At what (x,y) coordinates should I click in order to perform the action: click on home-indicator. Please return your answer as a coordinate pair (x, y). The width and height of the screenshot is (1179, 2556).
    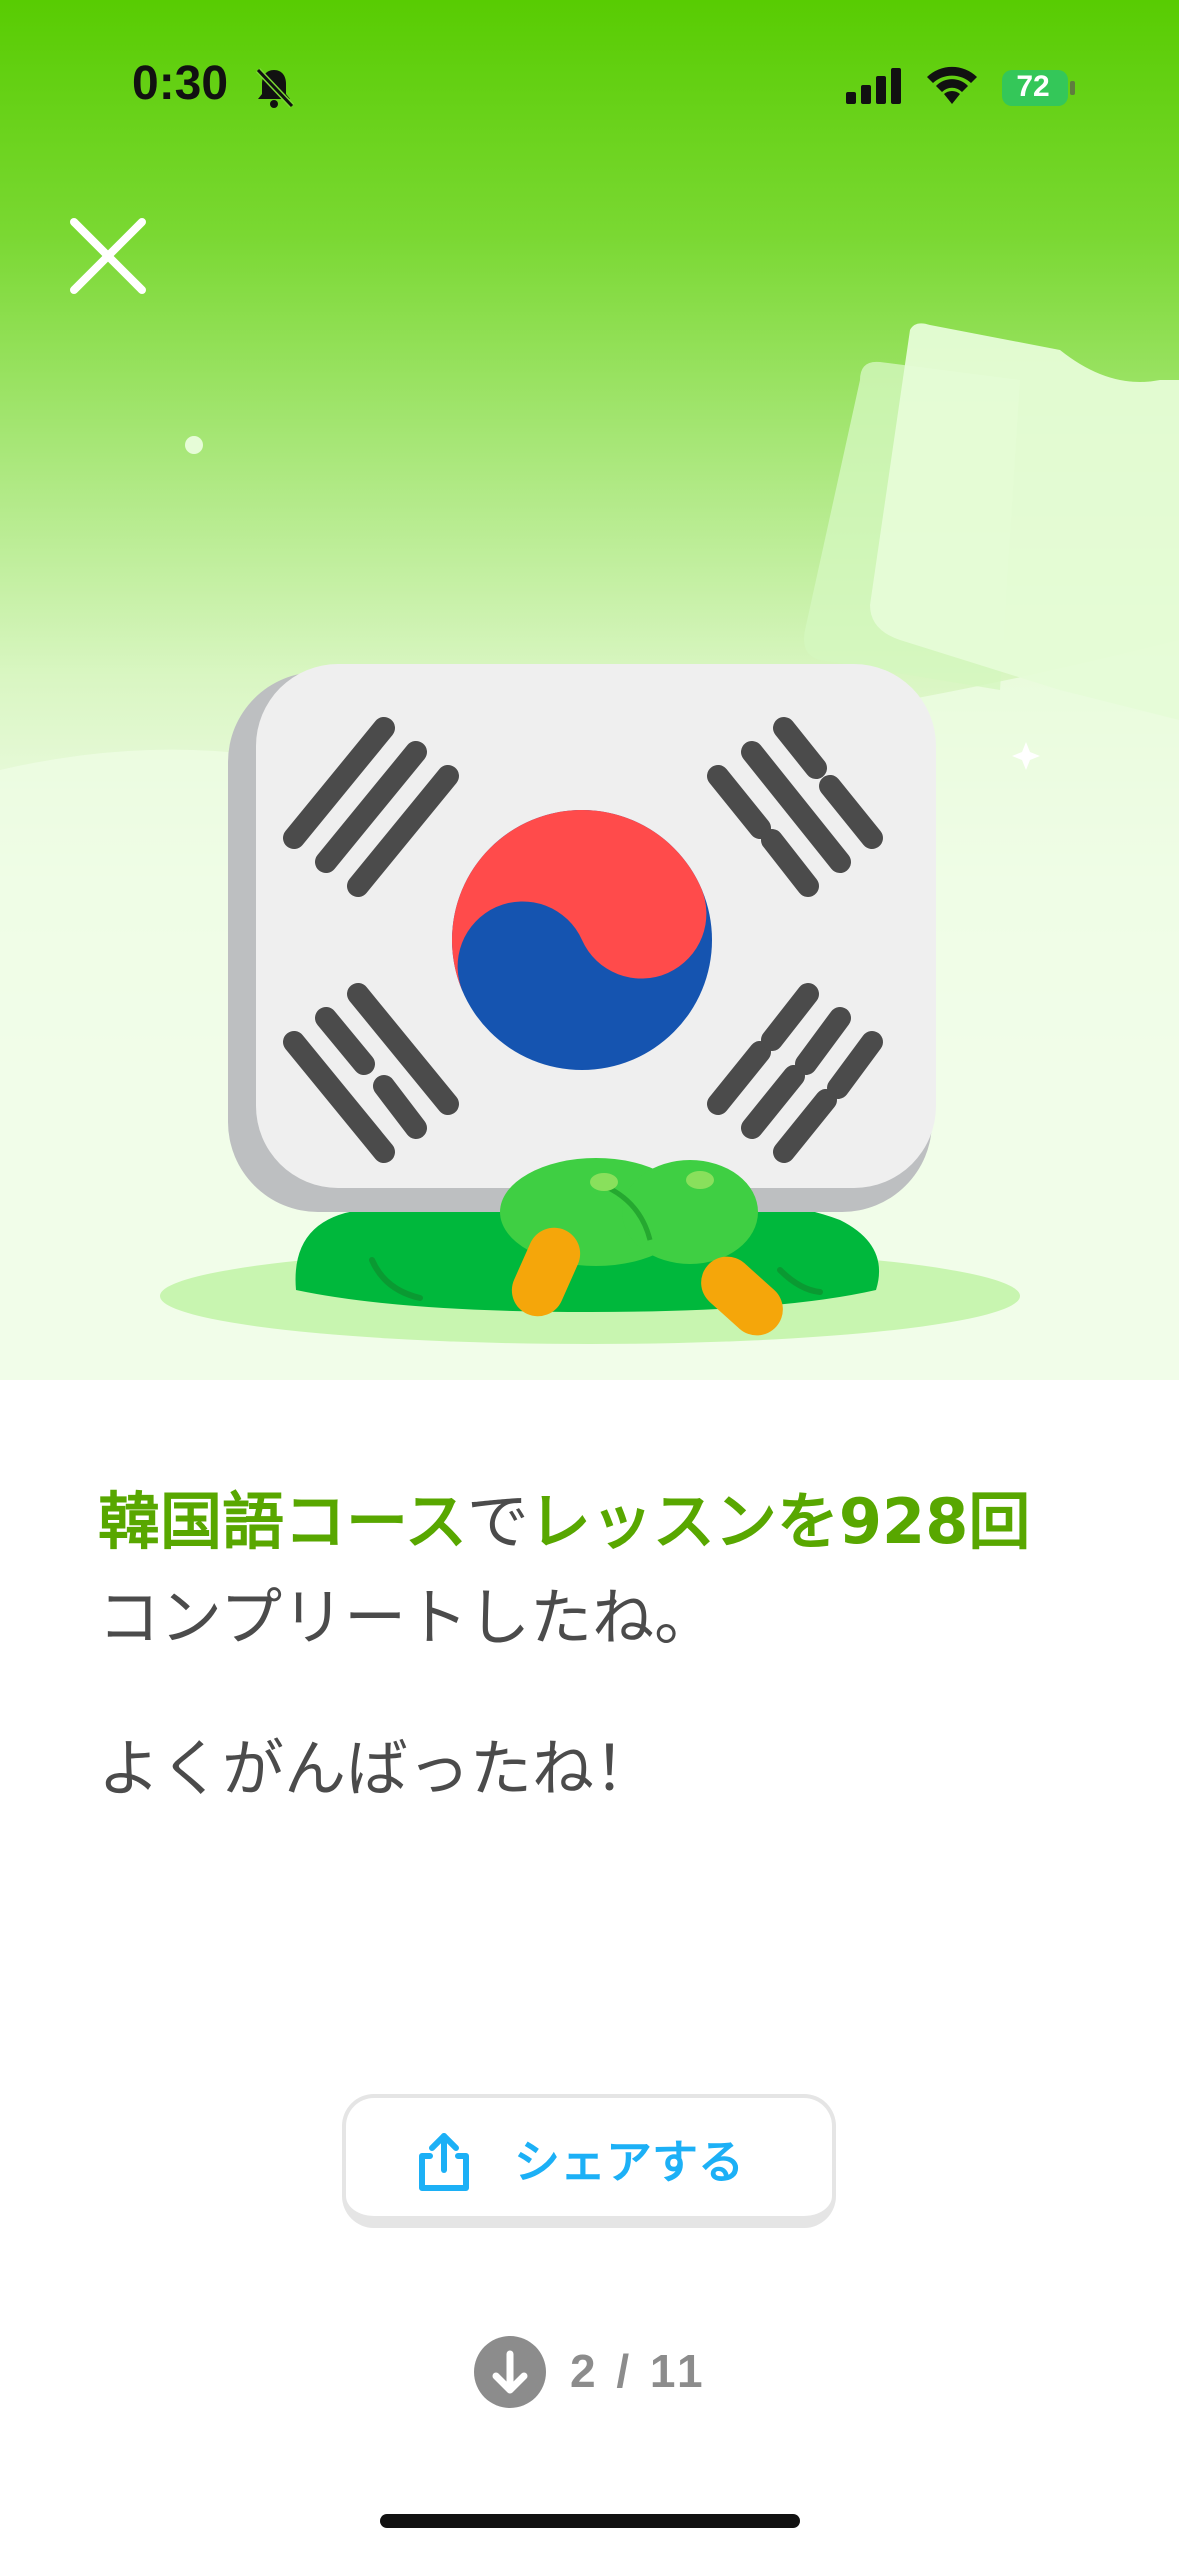
    Looking at the image, I should click on (590, 2521).